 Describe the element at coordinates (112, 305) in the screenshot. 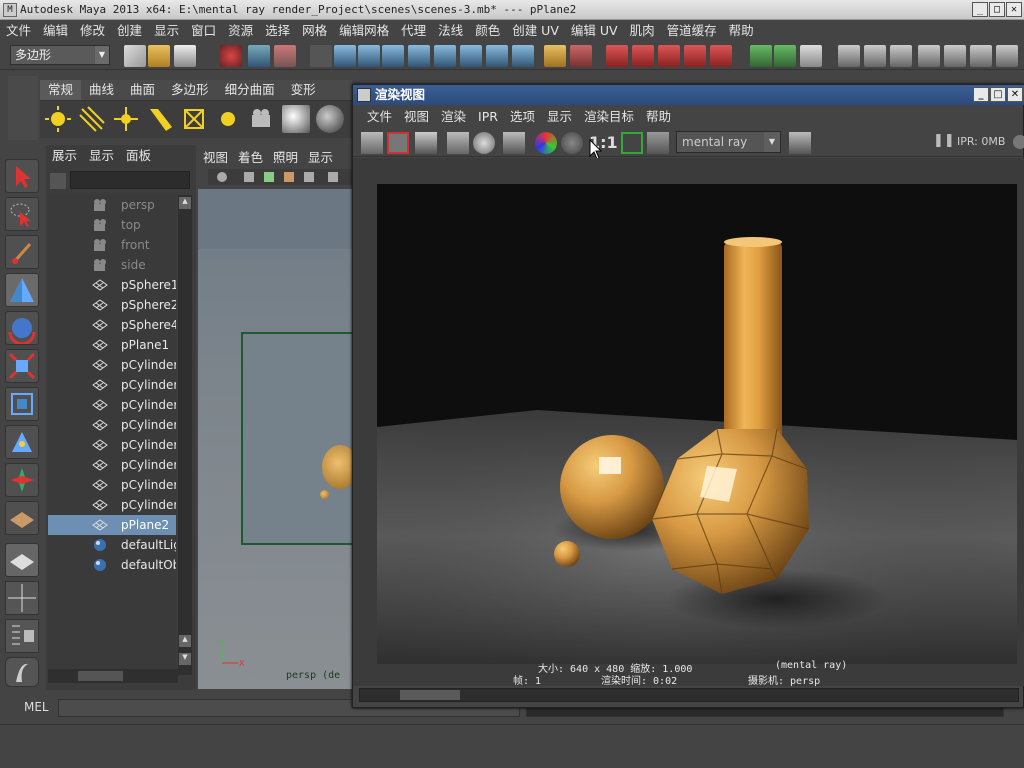

I see `outliner-item: pSphere2` at that location.